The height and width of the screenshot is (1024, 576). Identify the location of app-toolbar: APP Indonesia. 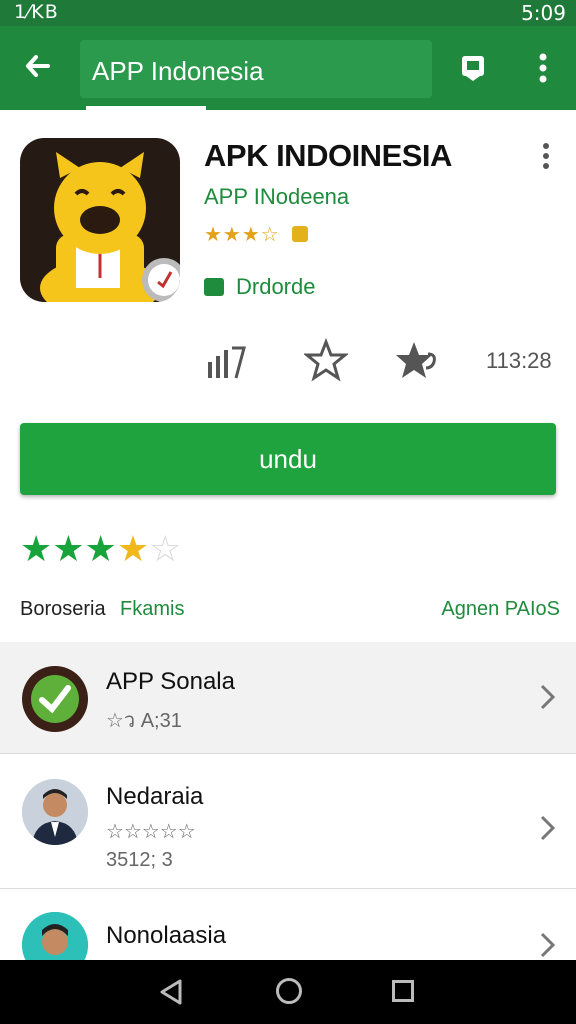
(288, 68).